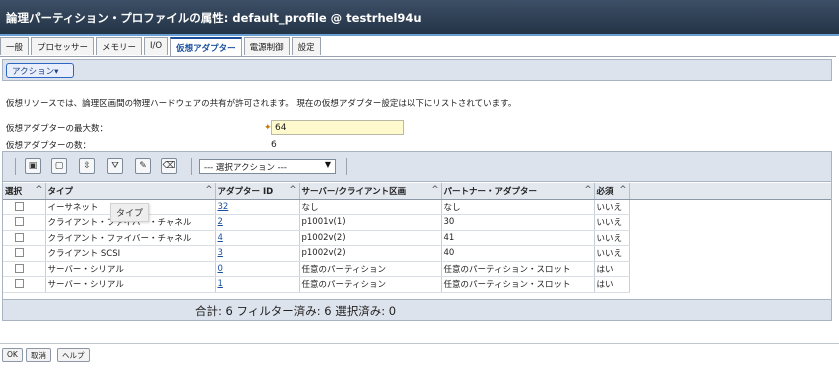 This screenshot has height=386, width=839. Describe the element at coordinates (63, 46) in the screenshot. I see `tab-processor: プロセッサー` at that location.